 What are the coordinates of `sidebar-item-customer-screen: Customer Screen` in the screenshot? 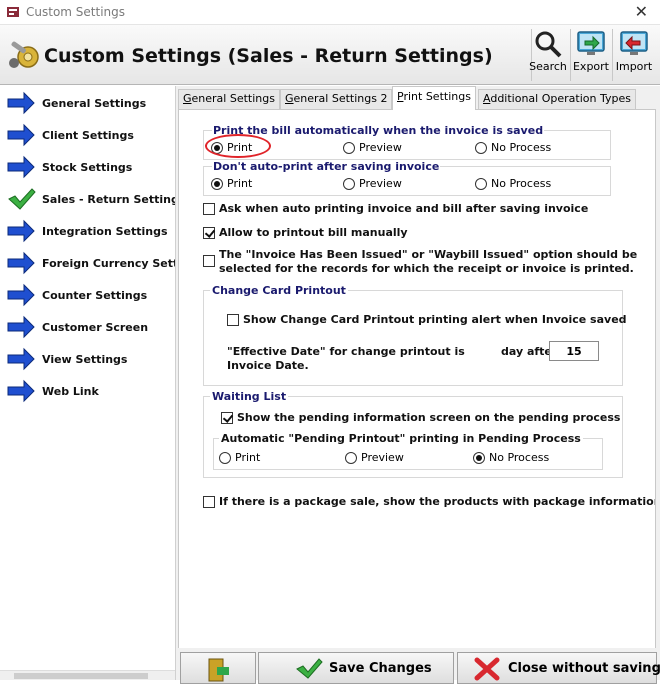 It's located at (87, 327).